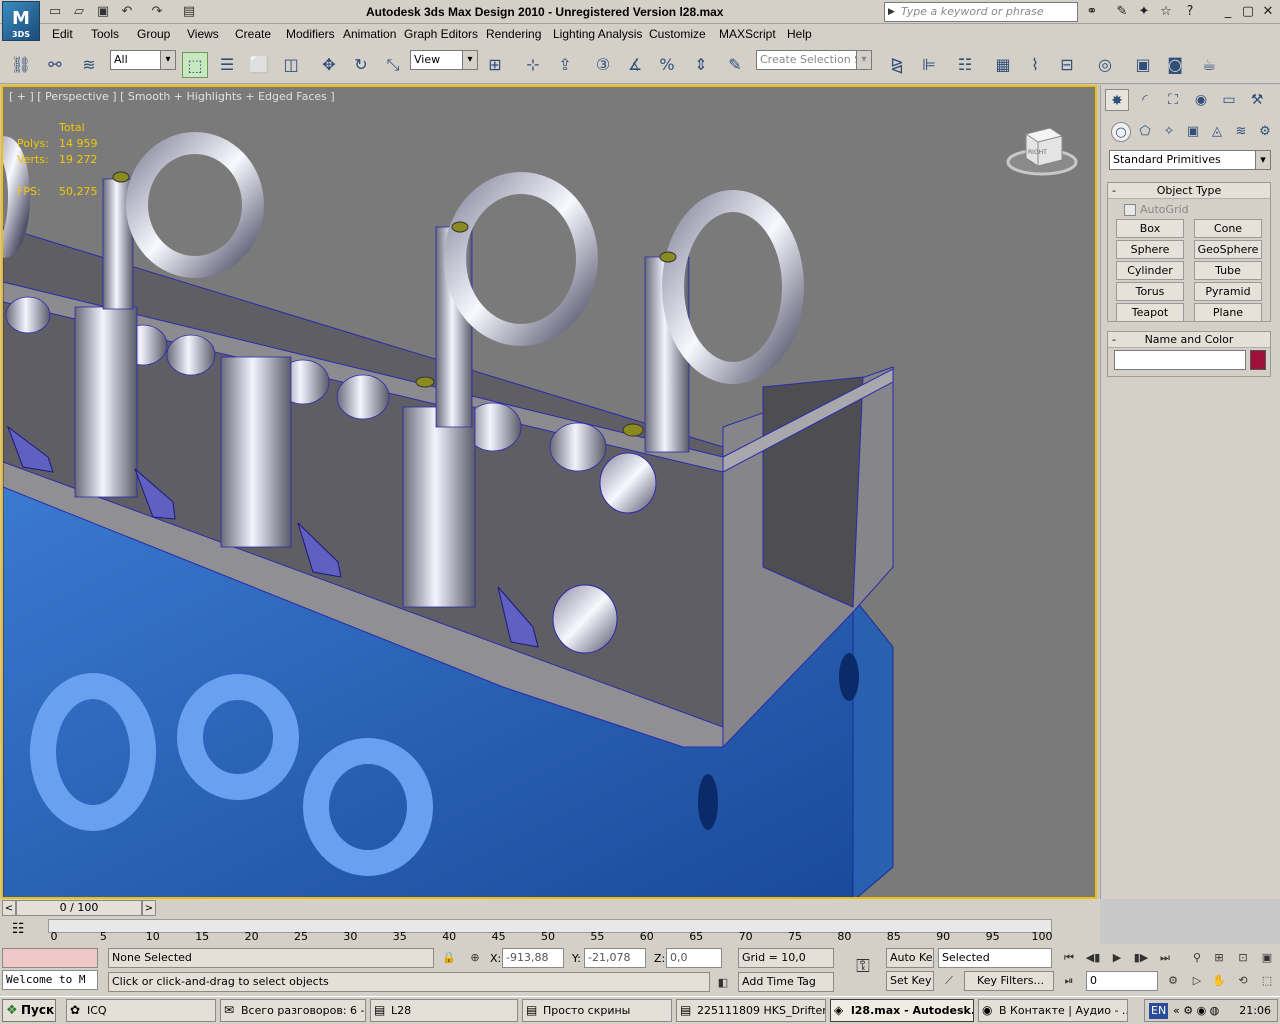 This screenshot has width=1280, height=1024. What do you see at coordinates (1201, 100) in the screenshot?
I see `motion-tab-icon: ◉` at bounding box center [1201, 100].